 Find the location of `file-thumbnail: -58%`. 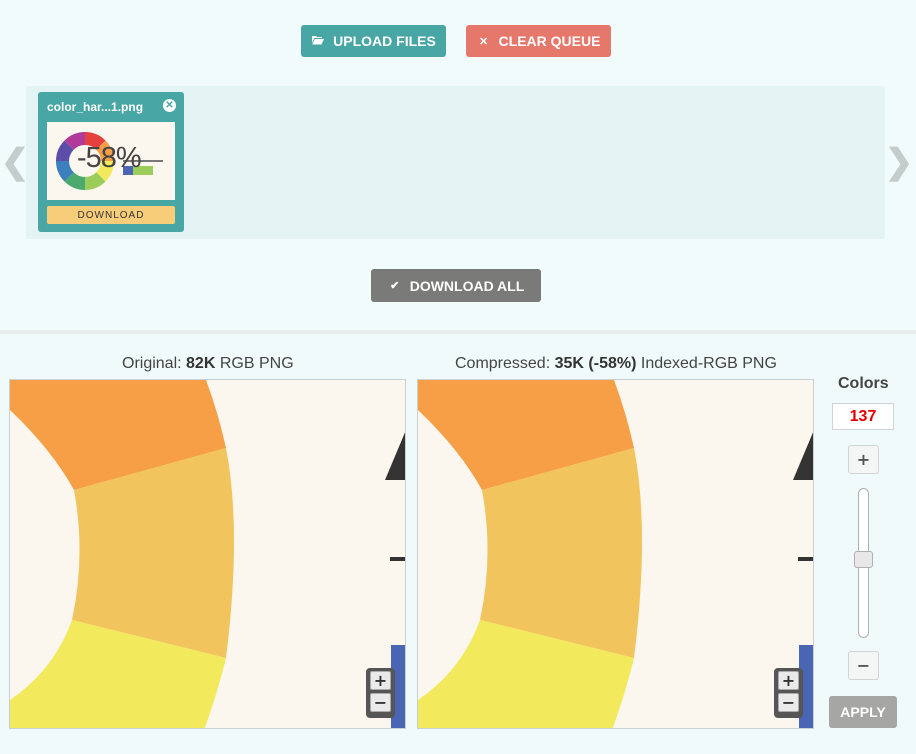

file-thumbnail: -58% is located at coordinates (111, 161).